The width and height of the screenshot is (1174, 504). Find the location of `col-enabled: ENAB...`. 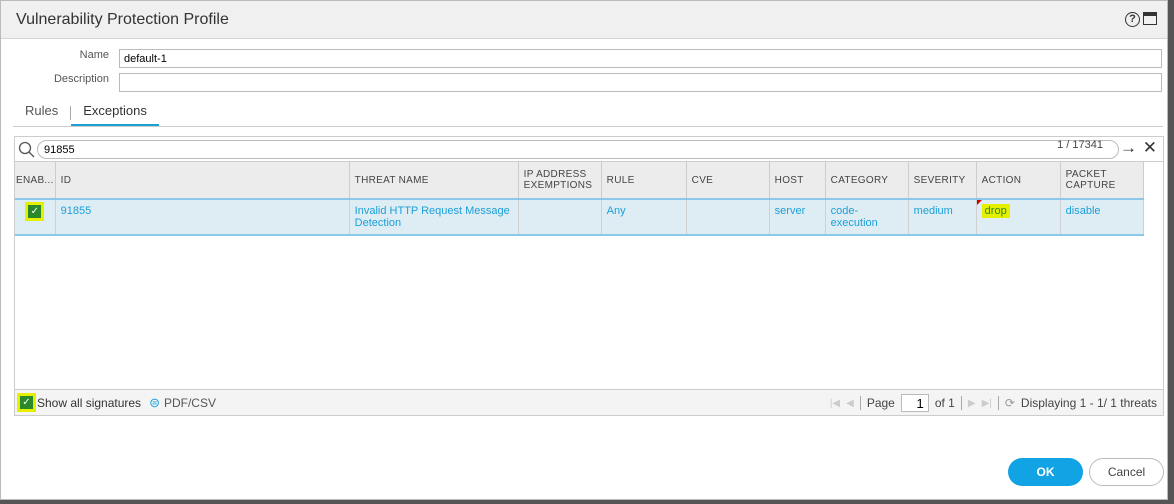

col-enabled: ENAB... is located at coordinates (35, 181).